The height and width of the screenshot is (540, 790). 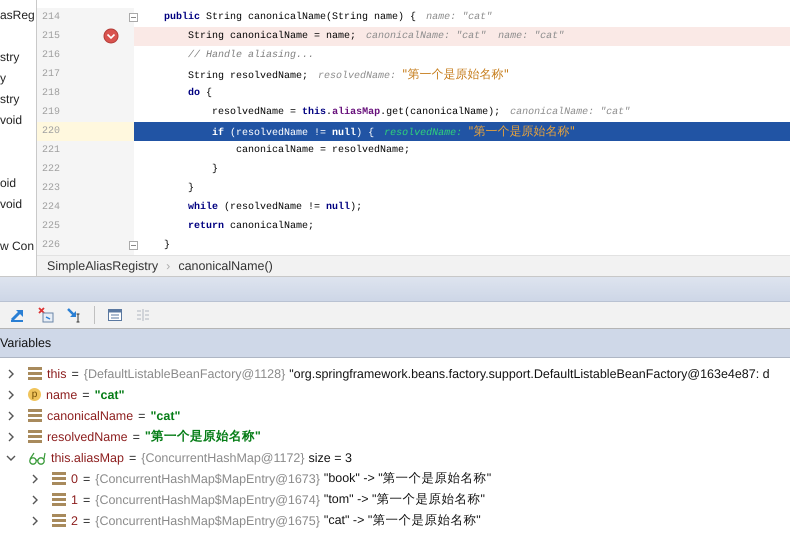 What do you see at coordinates (51, 36) in the screenshot?
I see `line-number: 215` at bounding box center [51, 36].